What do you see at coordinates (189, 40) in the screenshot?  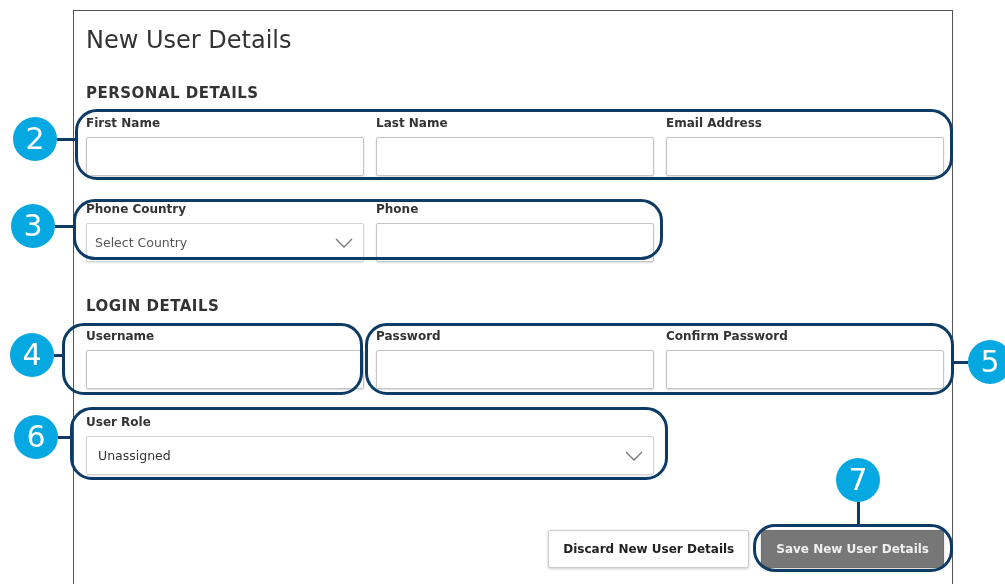 I see `page-title: New User Details` at bounding box center [189, 40].